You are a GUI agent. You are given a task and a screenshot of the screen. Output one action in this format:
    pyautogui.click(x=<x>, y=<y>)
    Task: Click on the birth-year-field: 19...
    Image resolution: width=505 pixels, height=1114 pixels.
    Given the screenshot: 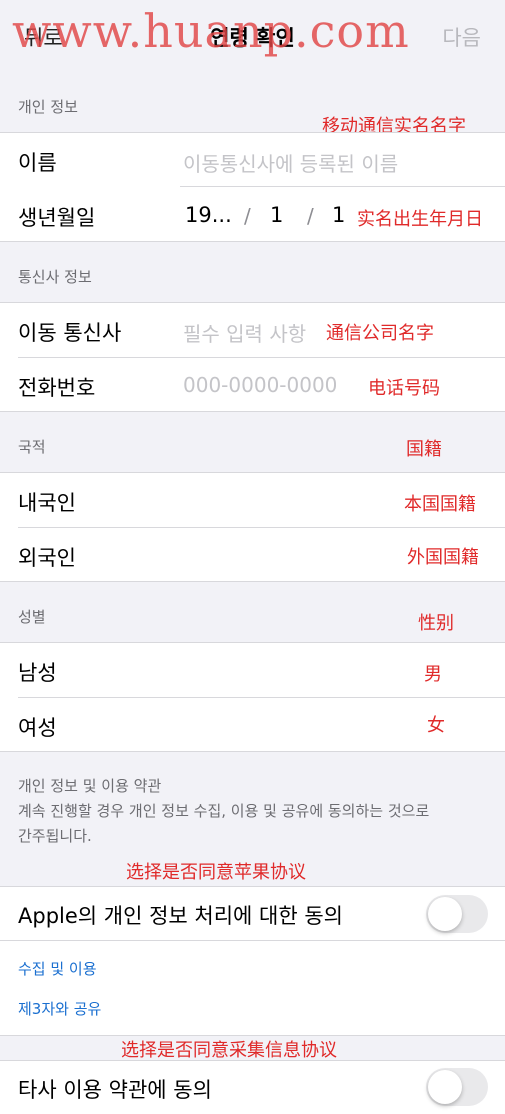 What is the action you would take?
    pyautogui.click(x=208, y=215)
    